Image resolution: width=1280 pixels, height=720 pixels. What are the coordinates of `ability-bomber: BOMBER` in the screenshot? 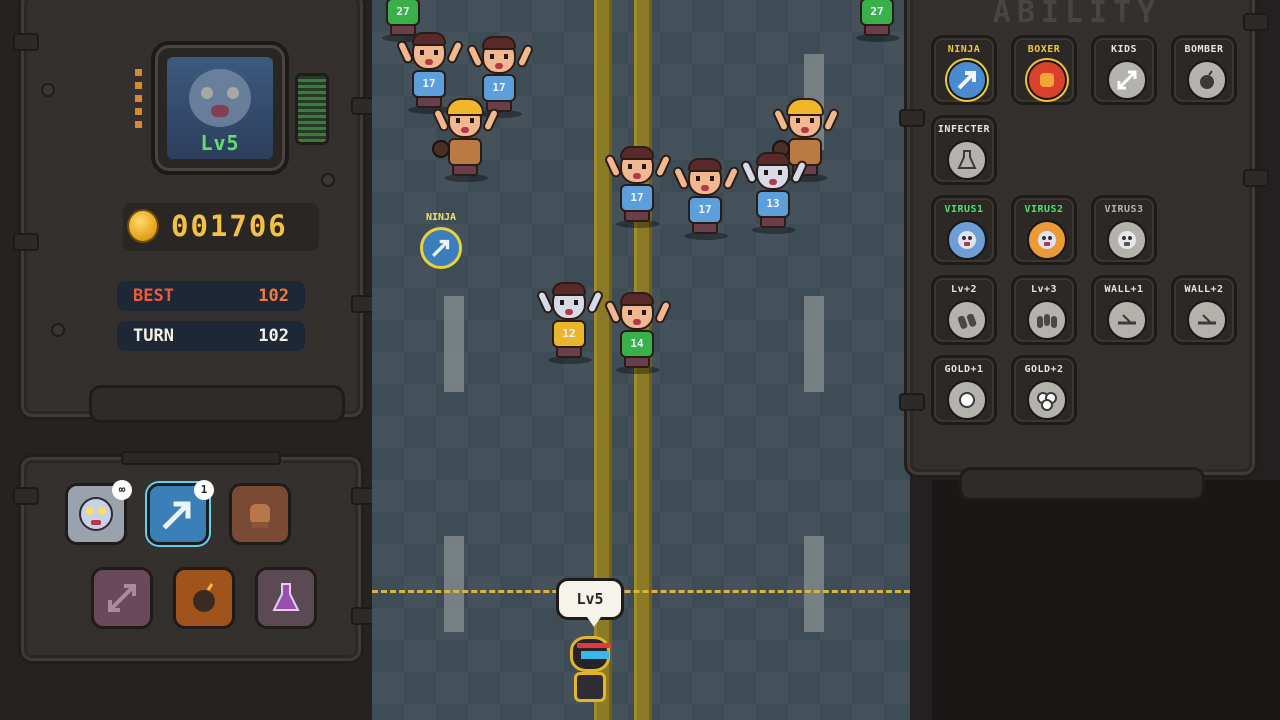 It's located at (1204, 70).